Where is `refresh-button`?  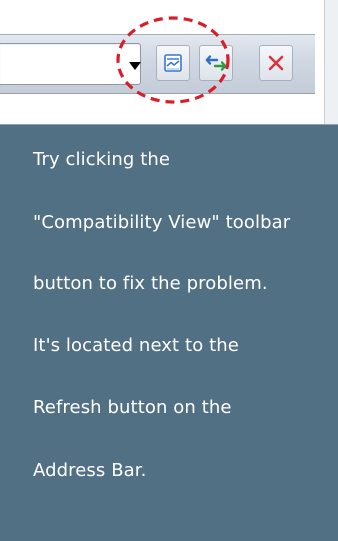 refresh-button is located at coordinates (216, 63).